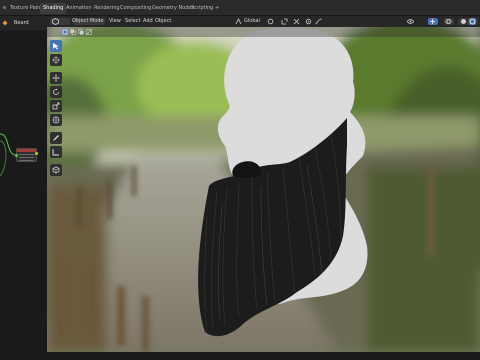 This screenshot has height=360, width=480. Describe the element at coordinates (23, 188) in the screenshot. I see `shader-editor-panel: Beard` at that location.